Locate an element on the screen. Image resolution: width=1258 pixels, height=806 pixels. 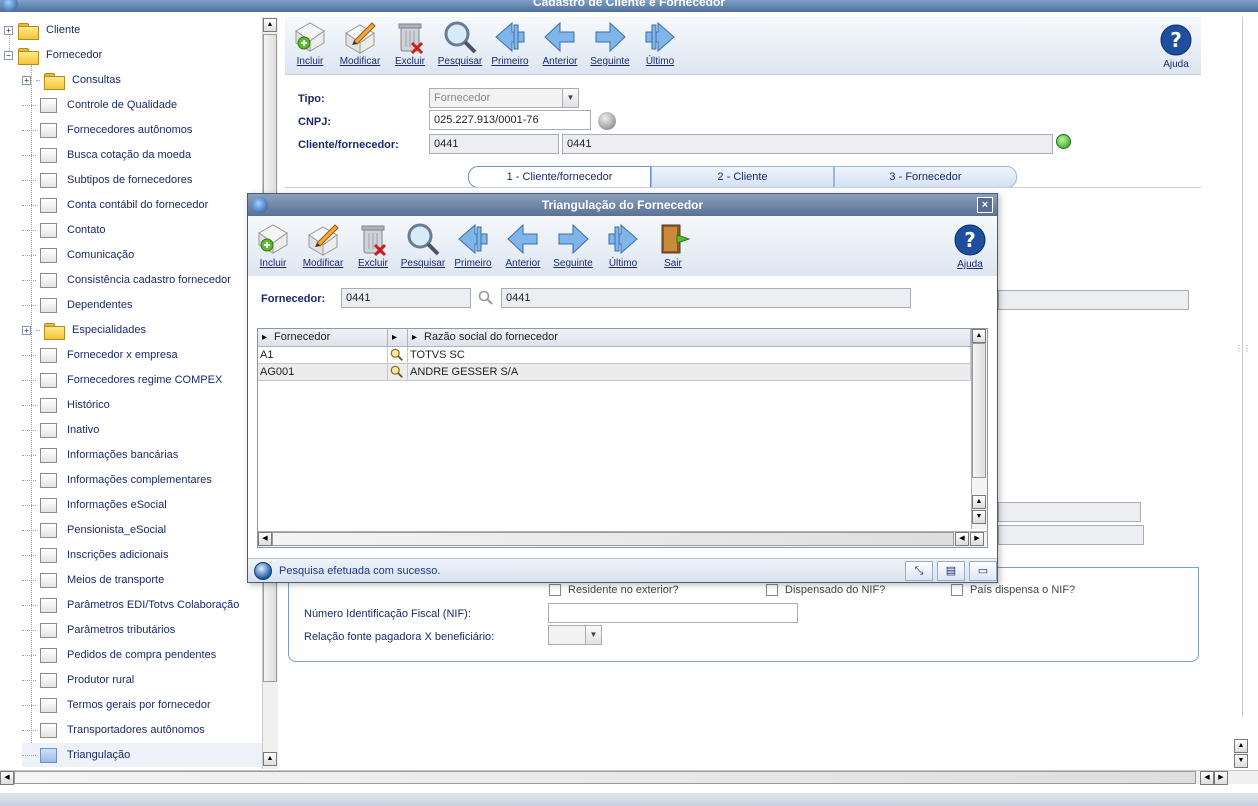
tree-node: Triangulação is located at coordinates (142, 755).